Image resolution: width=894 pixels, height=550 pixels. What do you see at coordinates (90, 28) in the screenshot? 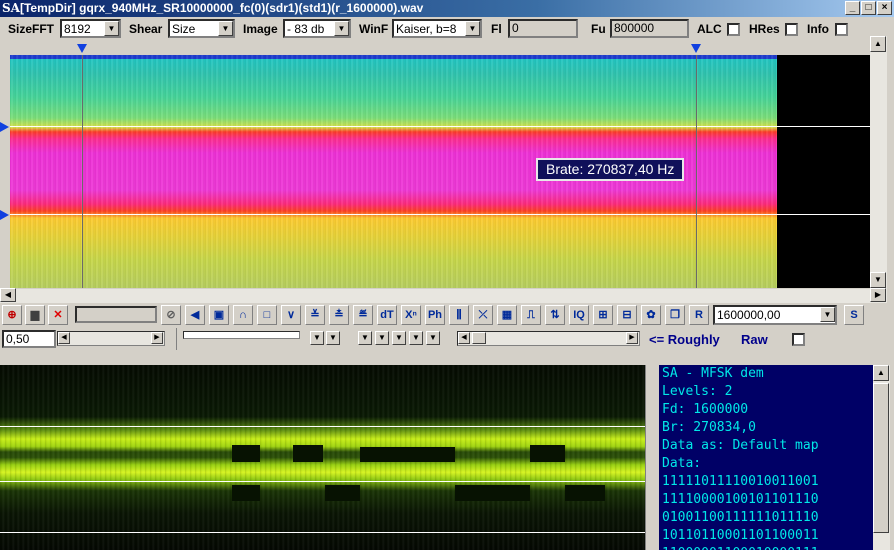
I see `sizefft-select: 8192 ▼` at bounding box center [90, 28].